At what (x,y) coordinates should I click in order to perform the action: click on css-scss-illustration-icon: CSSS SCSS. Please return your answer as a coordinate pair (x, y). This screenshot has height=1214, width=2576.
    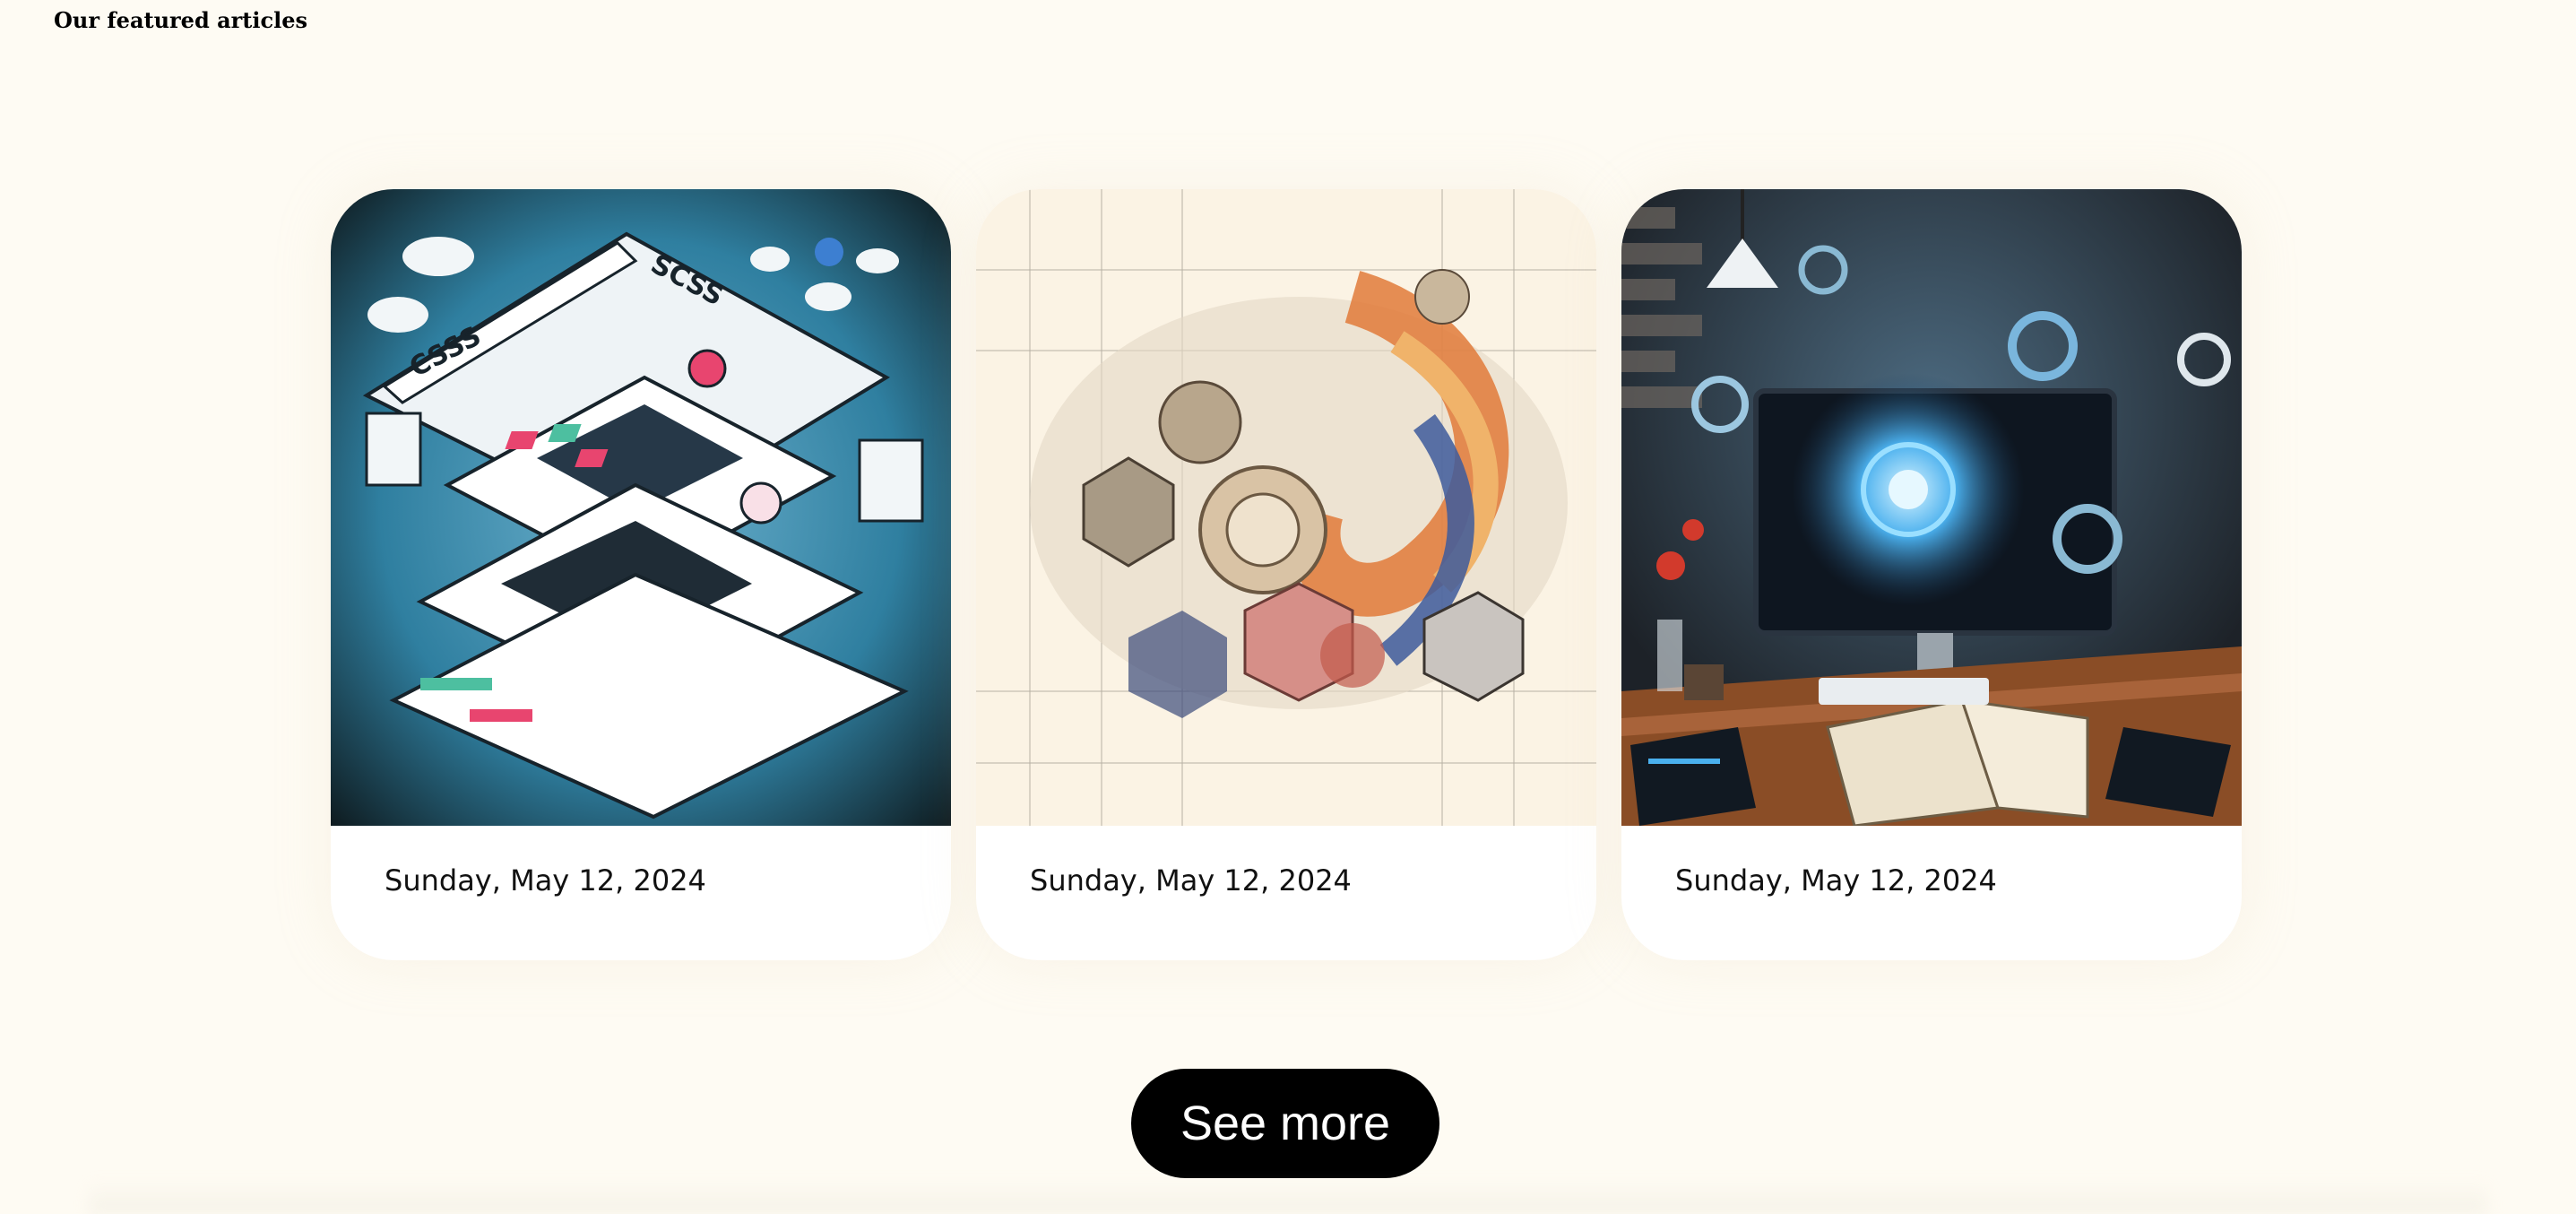
    Looking at the image, I should click on (641, 508).